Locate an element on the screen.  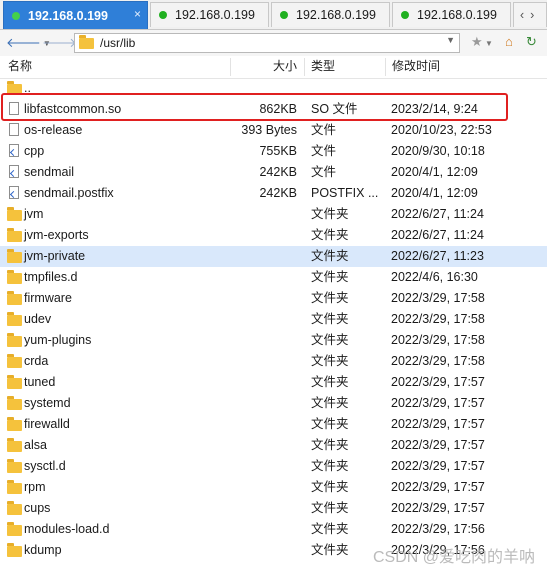
file-row: yum-plugins 文件夹 2022/3/29, 17:58 is located at coordinates (273, 340).